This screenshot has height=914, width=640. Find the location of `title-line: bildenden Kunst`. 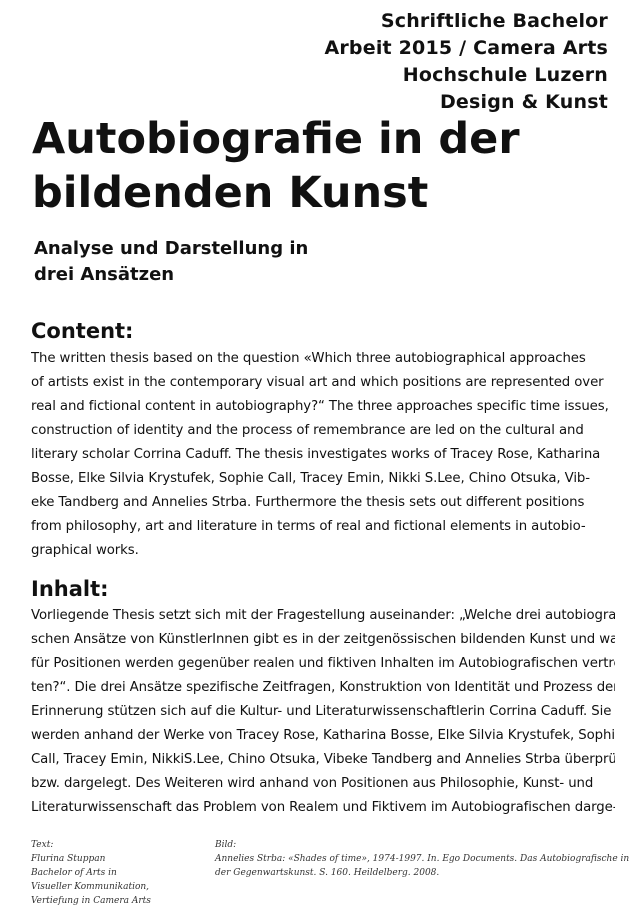

title-line: bildenden Kunst is located at coordinates (230, 193).